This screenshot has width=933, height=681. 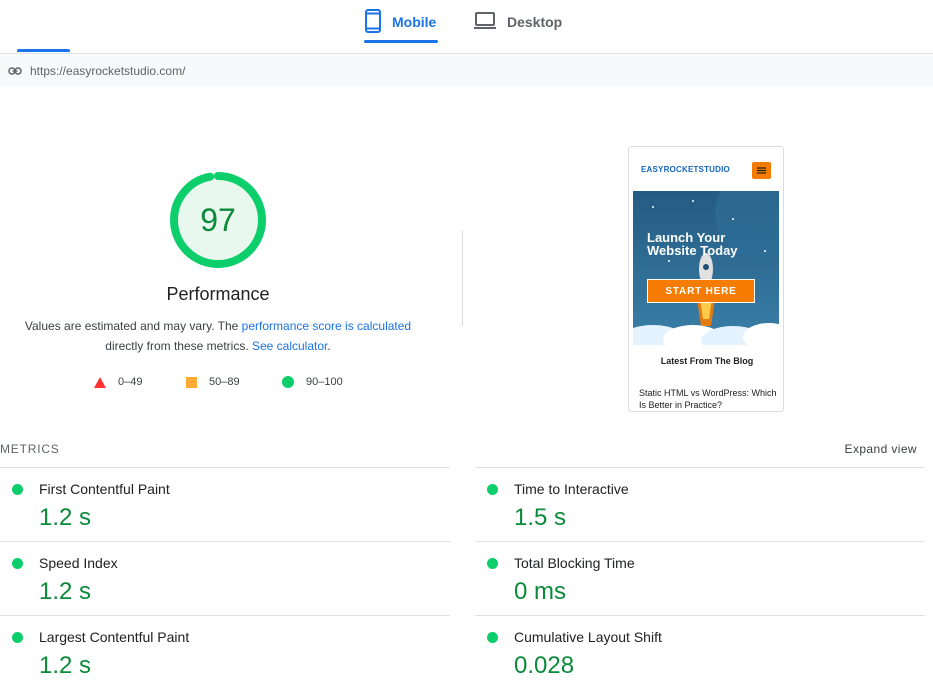 I want to click on hamburger-menu-icon, so click(x=761, y=170).